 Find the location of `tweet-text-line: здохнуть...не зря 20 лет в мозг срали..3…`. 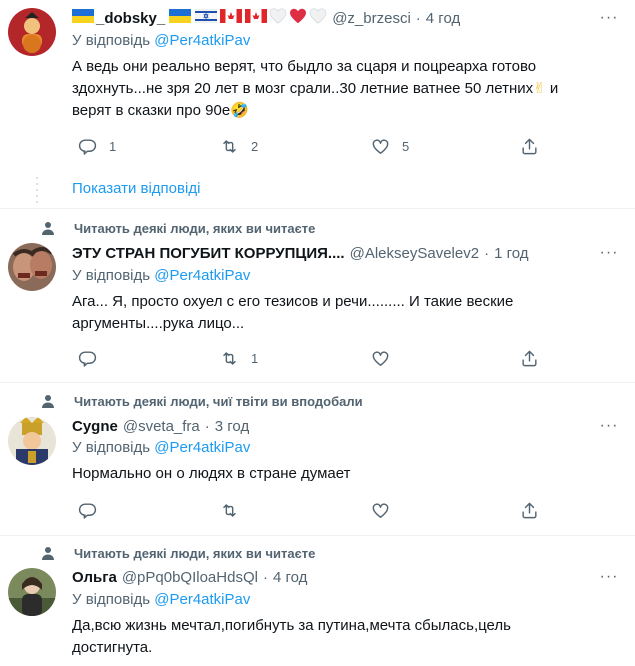

tweet-text-line: здохнуть...не зря 20 лет в мозг срали..3… is located at coordinates (346, 89).